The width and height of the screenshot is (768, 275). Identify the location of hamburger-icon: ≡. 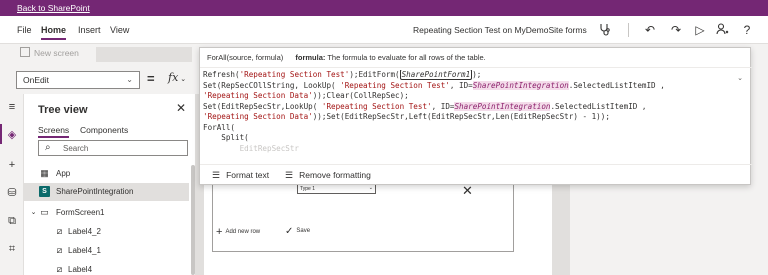
(12, 107).